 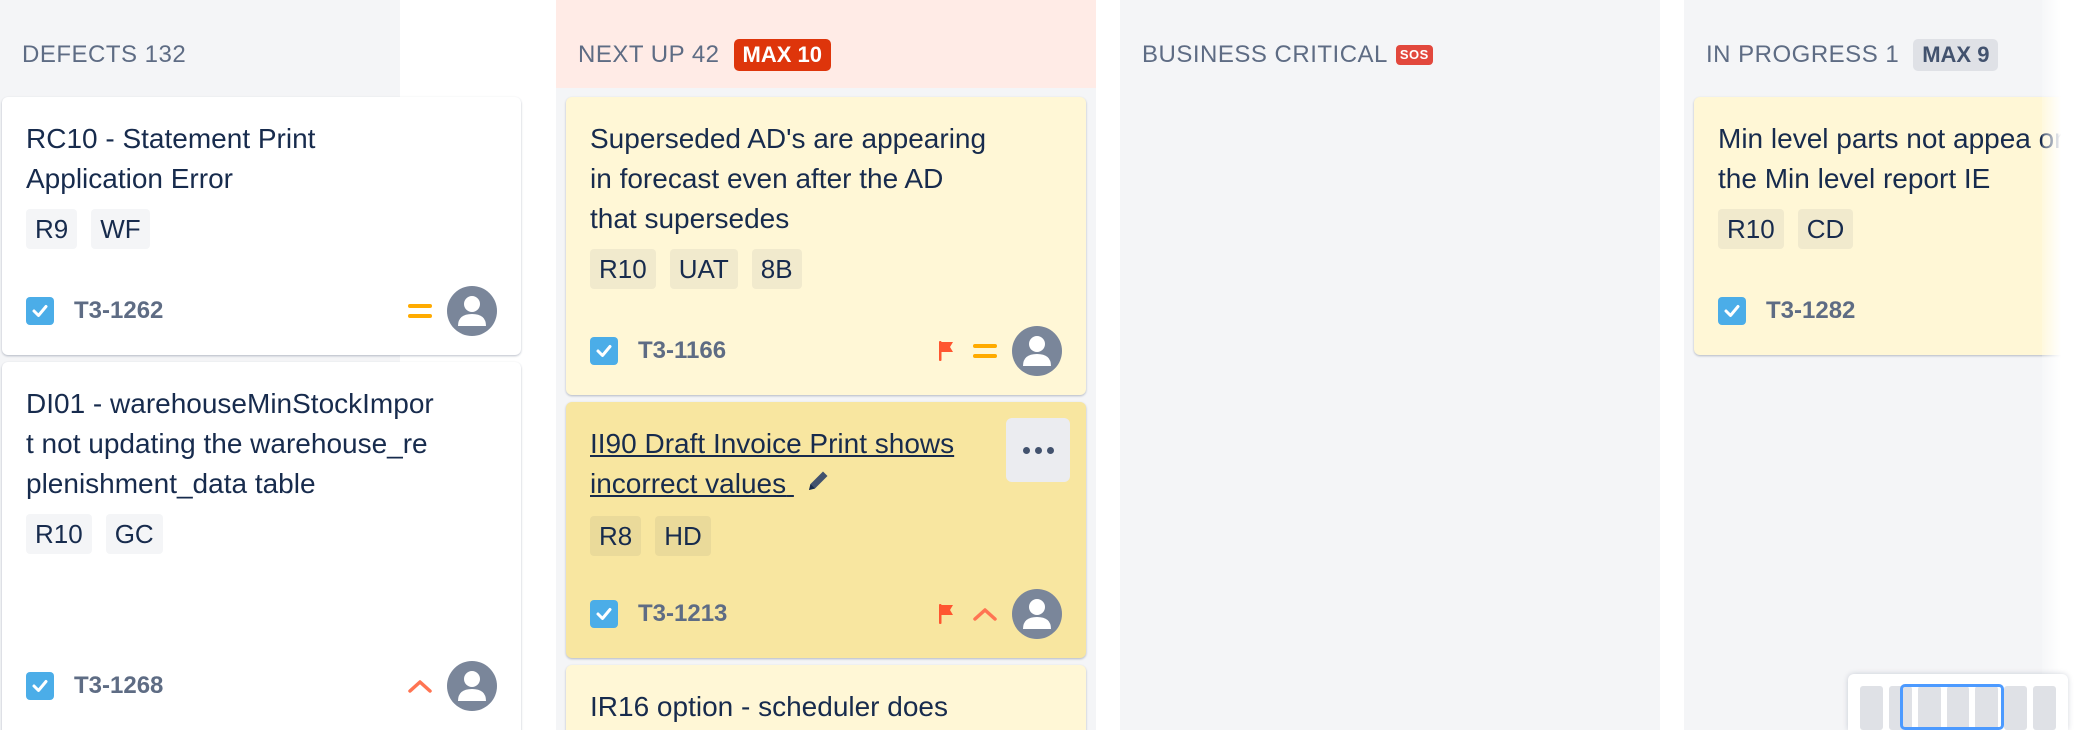 What do you see at coordinates (703, 269) in the screenshot?
I see `label-tag: UAT` at bounding box center [703, 269].